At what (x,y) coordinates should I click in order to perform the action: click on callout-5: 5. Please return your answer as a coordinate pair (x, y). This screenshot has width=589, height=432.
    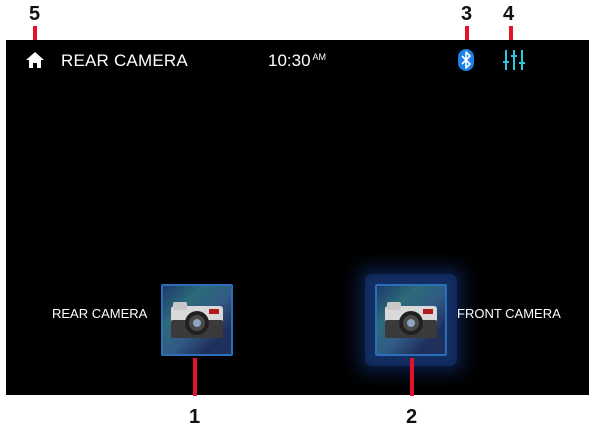
    Looking at the image, I should click on (35, 14).